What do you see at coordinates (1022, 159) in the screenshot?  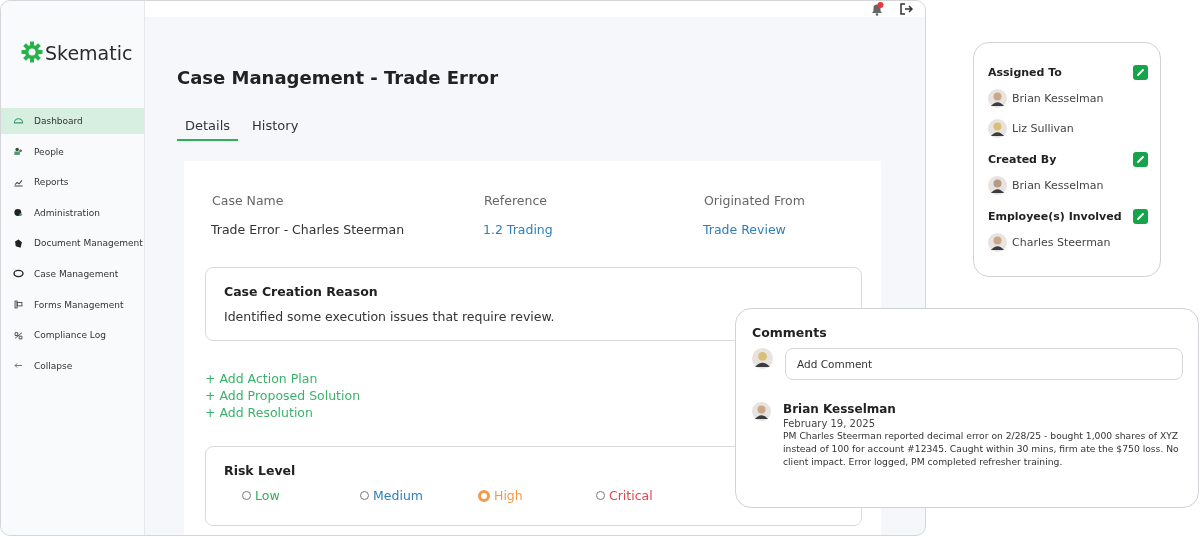 I see `group-title: Created By` at bounding box center [1022, 159].